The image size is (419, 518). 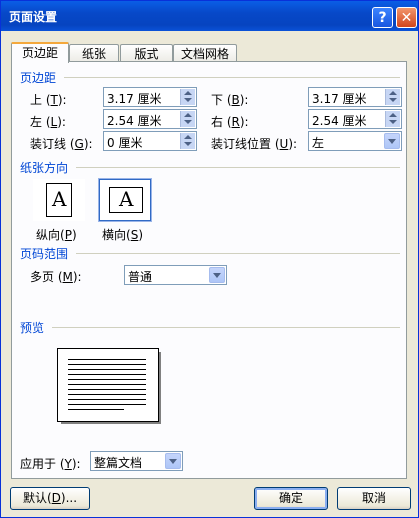 I want to click on bottom-margin-spinner: 3.17 厘米, so click(x=355, y=97).